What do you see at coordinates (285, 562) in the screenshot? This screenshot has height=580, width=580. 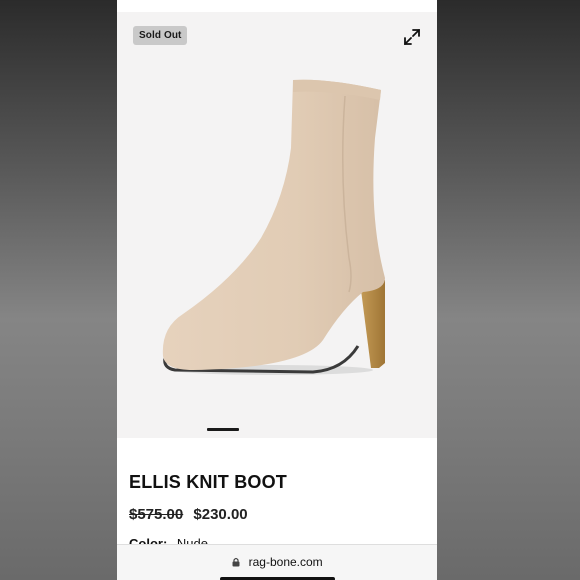 I see `url-text: rag-bone.com` at bounding box center [285, 562].